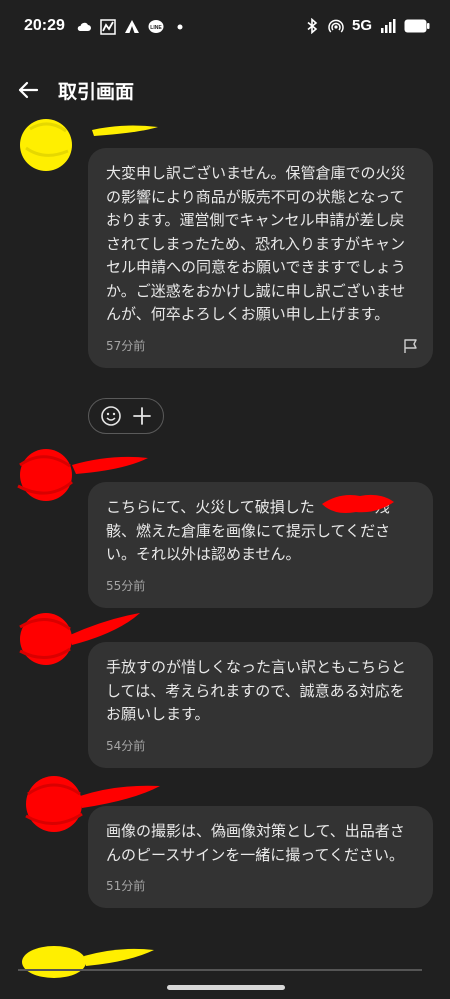 Image resolution: width=450 pixels, height=999 pixels. What do you see at coordinates (126, 745) in the screenshot?
I see `message-time: 54分前` at bounding box center [126, 745].